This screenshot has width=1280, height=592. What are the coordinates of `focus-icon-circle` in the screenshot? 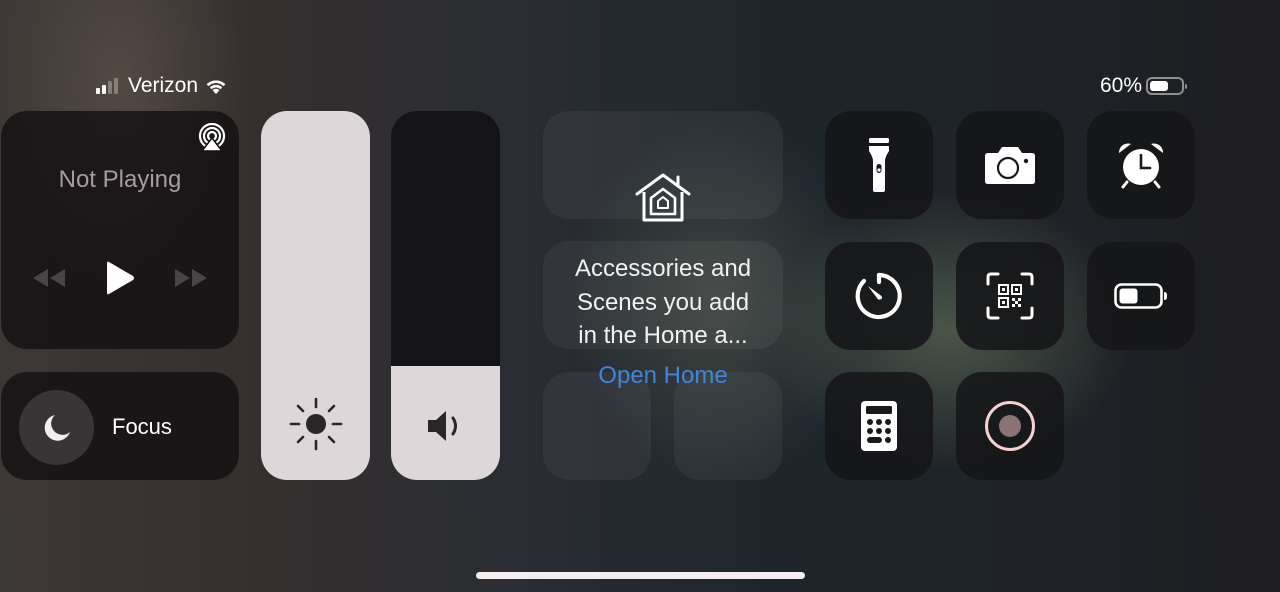 It's located at (56, 427).